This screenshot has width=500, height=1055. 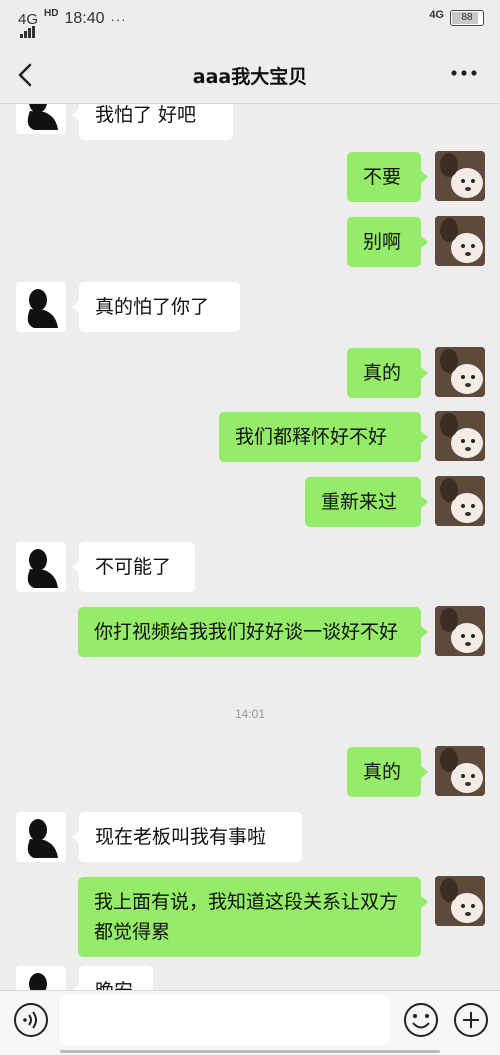 What do you see at coordinates (436, 15) in the screenshot?
I see `network-right-label: 4G` at bounding box center [436, 15].